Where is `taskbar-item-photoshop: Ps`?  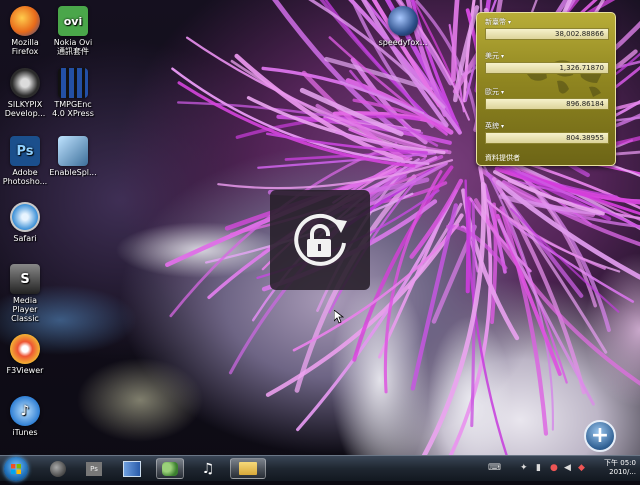 taskbar-item-photoshop: Ps is located at coordinates (94, 468).